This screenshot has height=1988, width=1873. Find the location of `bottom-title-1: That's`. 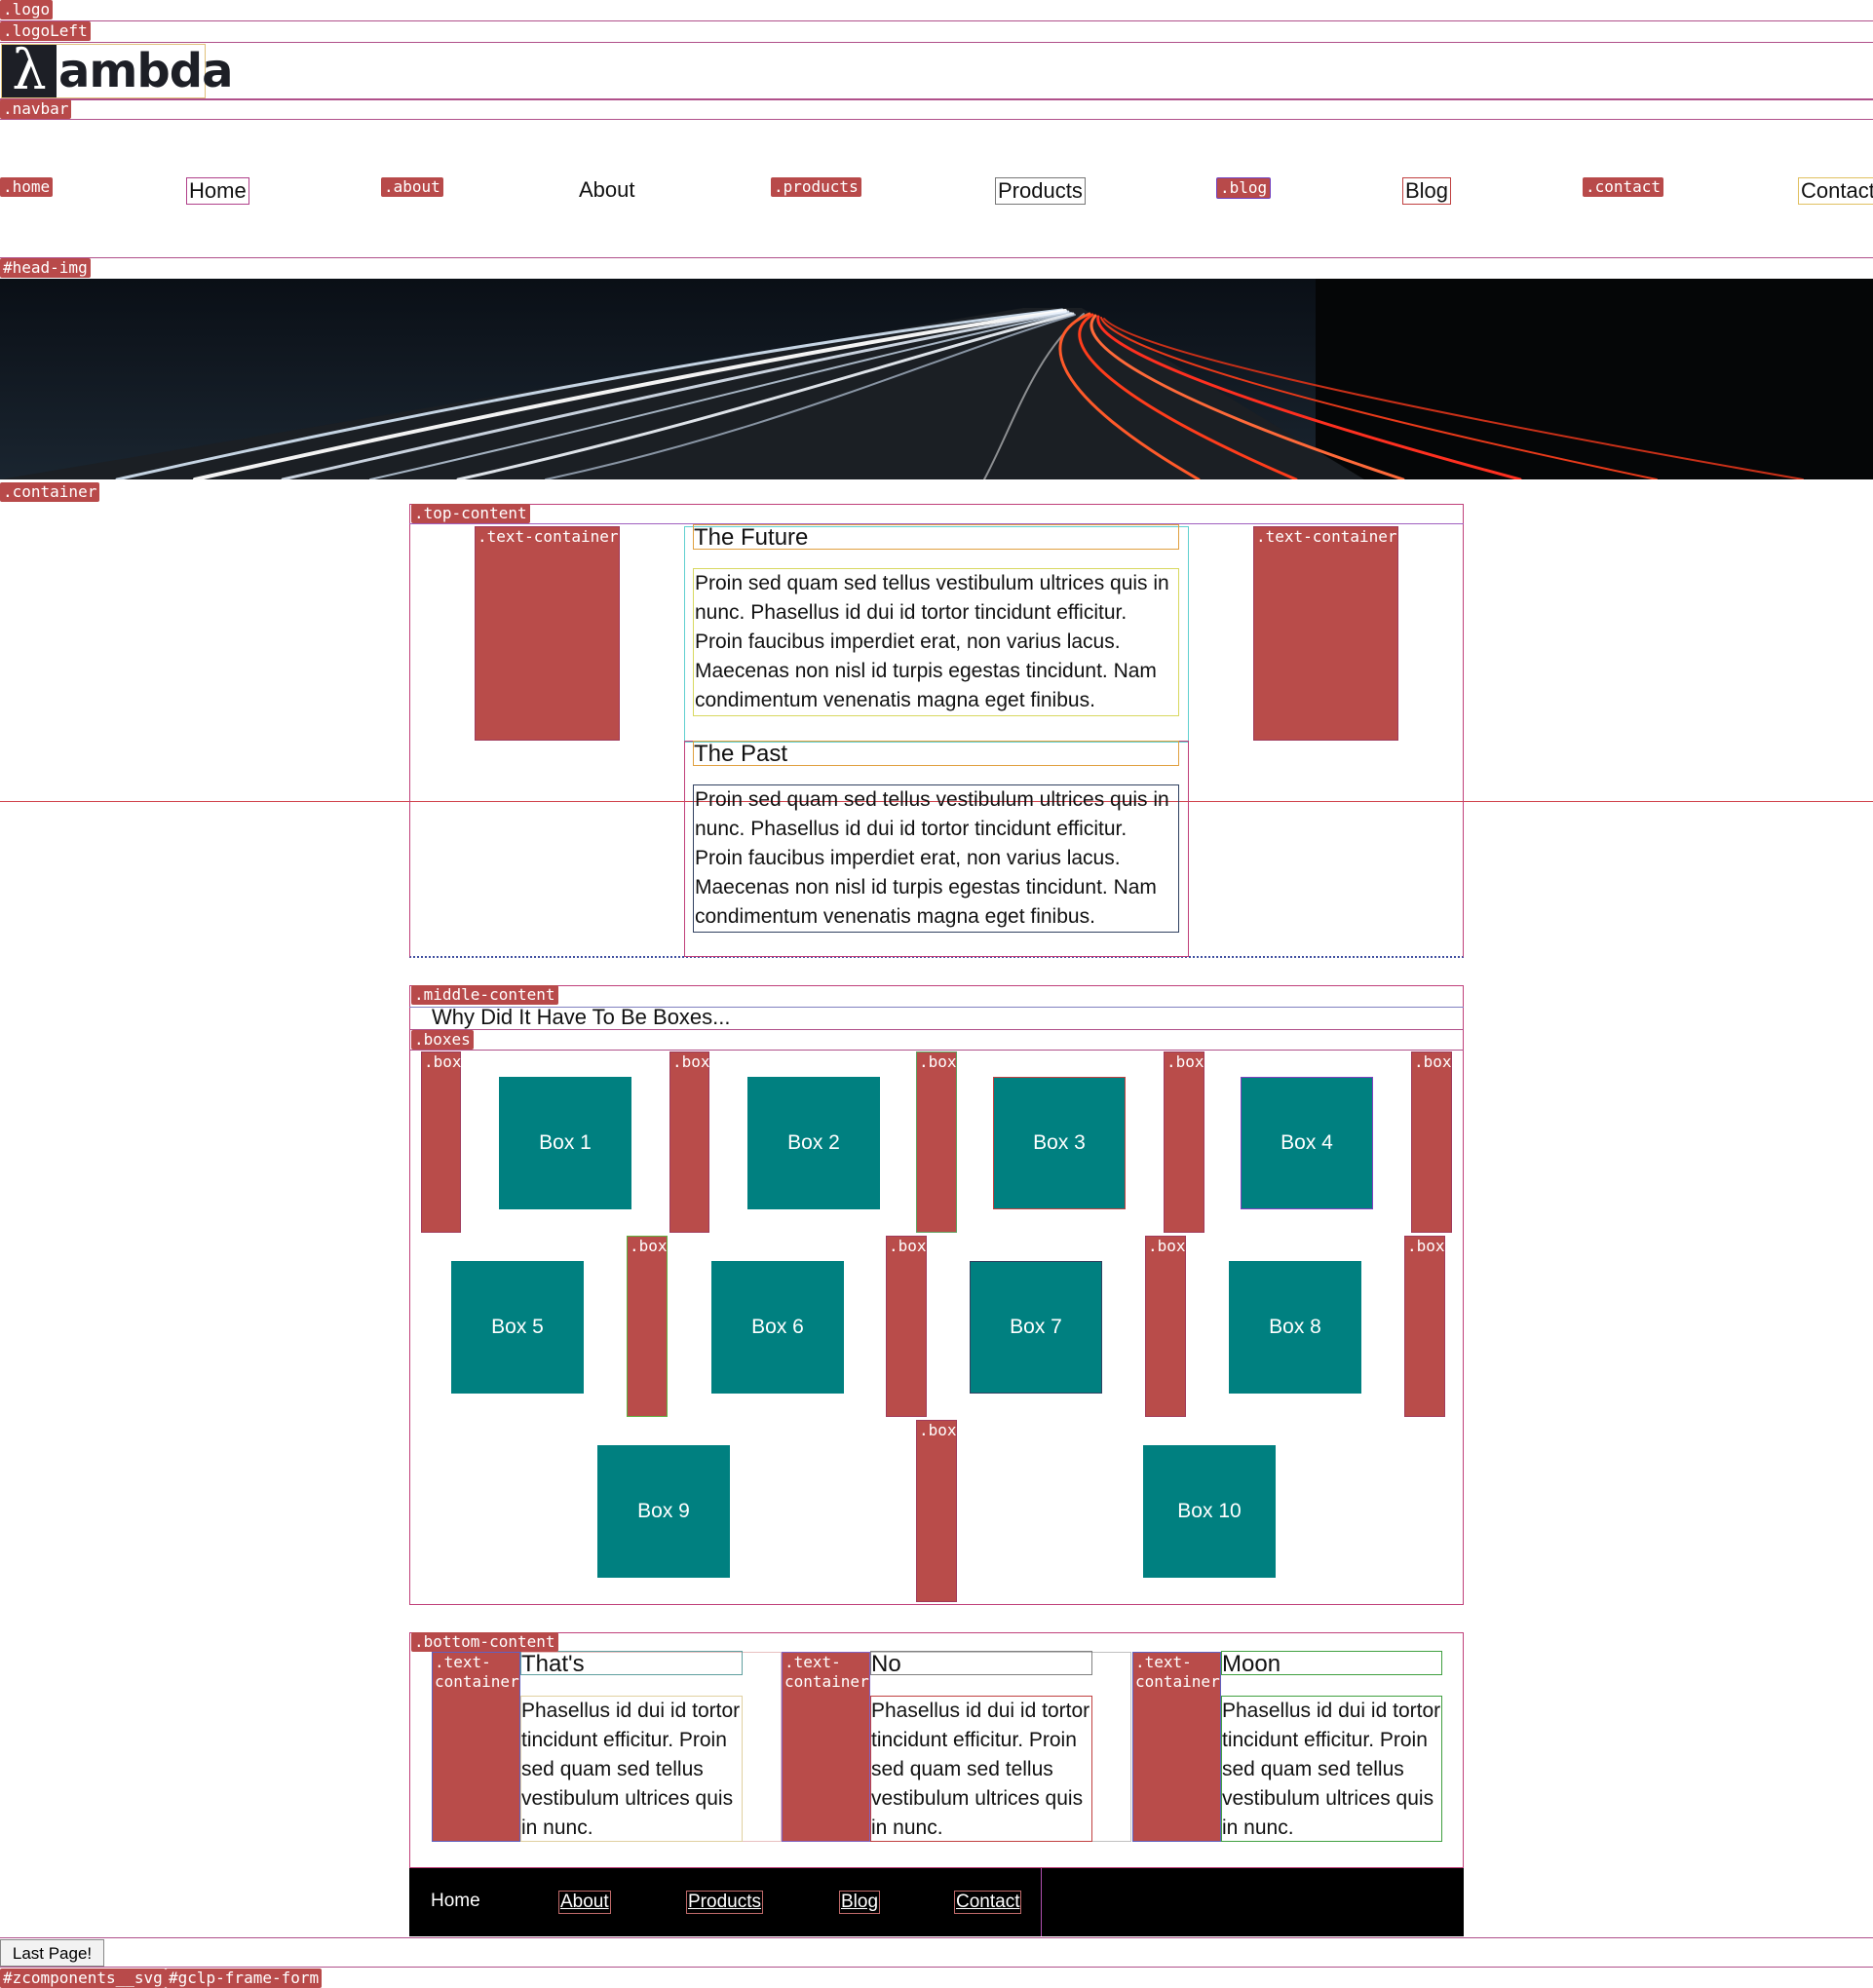

bottom-title-1: That's is located at coordinates (631, 1664).